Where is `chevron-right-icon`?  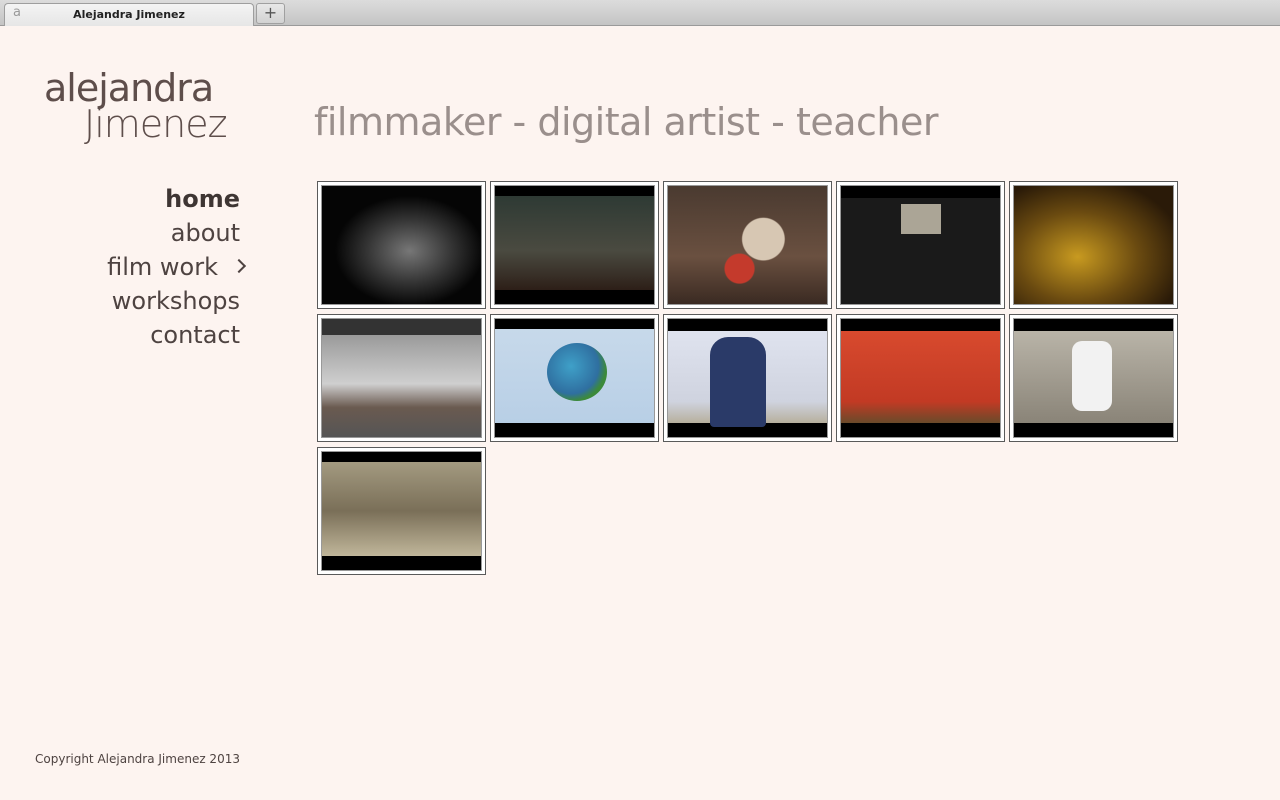 chevron-right-icon is located at coordinates (239, 266).